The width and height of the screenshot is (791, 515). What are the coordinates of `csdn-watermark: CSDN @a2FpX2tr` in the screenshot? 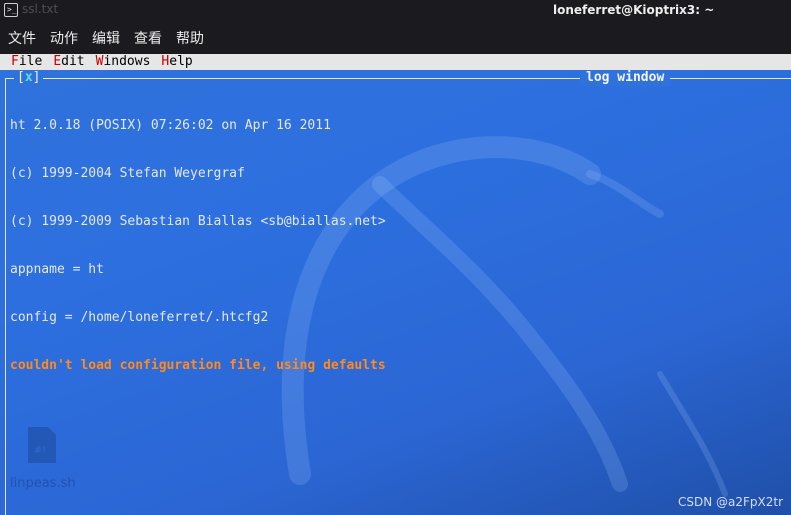 It's located at (730, 502).